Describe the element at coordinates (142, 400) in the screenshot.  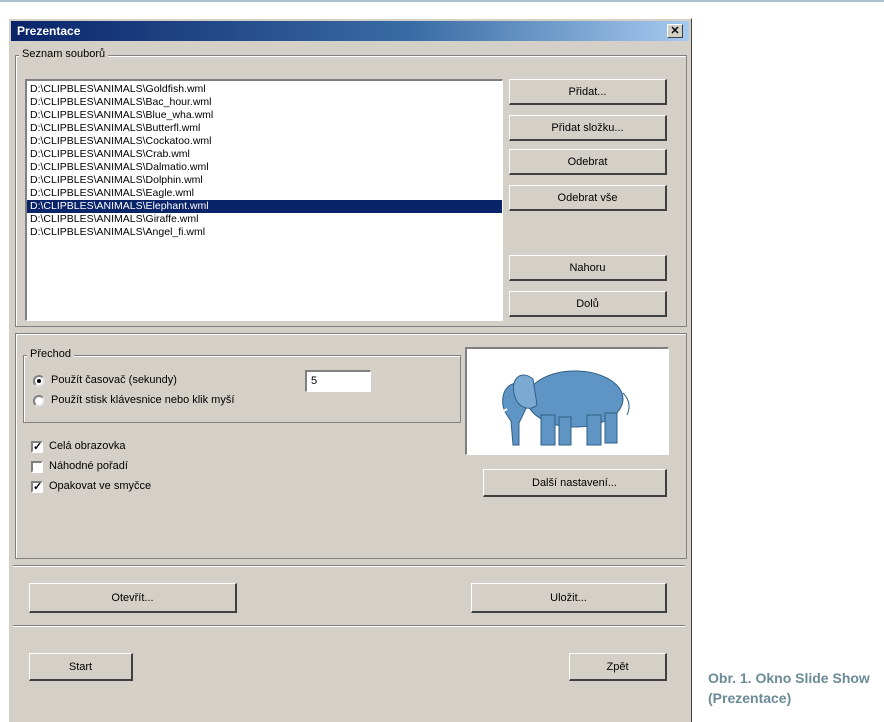
I see `key-click-radio-label: Použít stisk klávesnice nebo klik myší` at that location.